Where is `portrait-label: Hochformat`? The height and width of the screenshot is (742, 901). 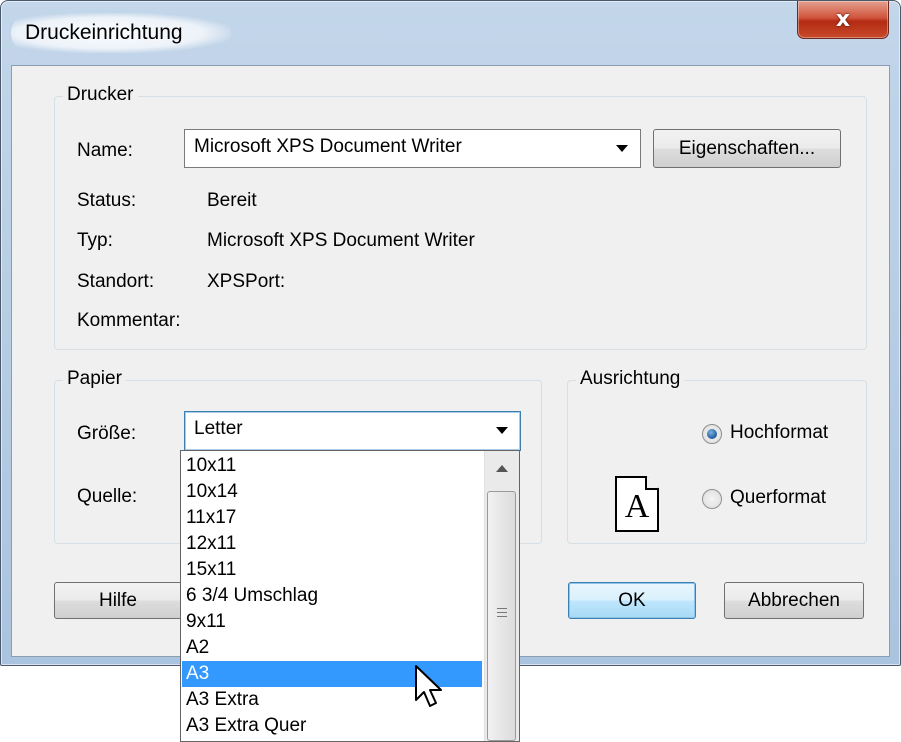
portrait-label: Hochformat is located at coordinates (779, 433).